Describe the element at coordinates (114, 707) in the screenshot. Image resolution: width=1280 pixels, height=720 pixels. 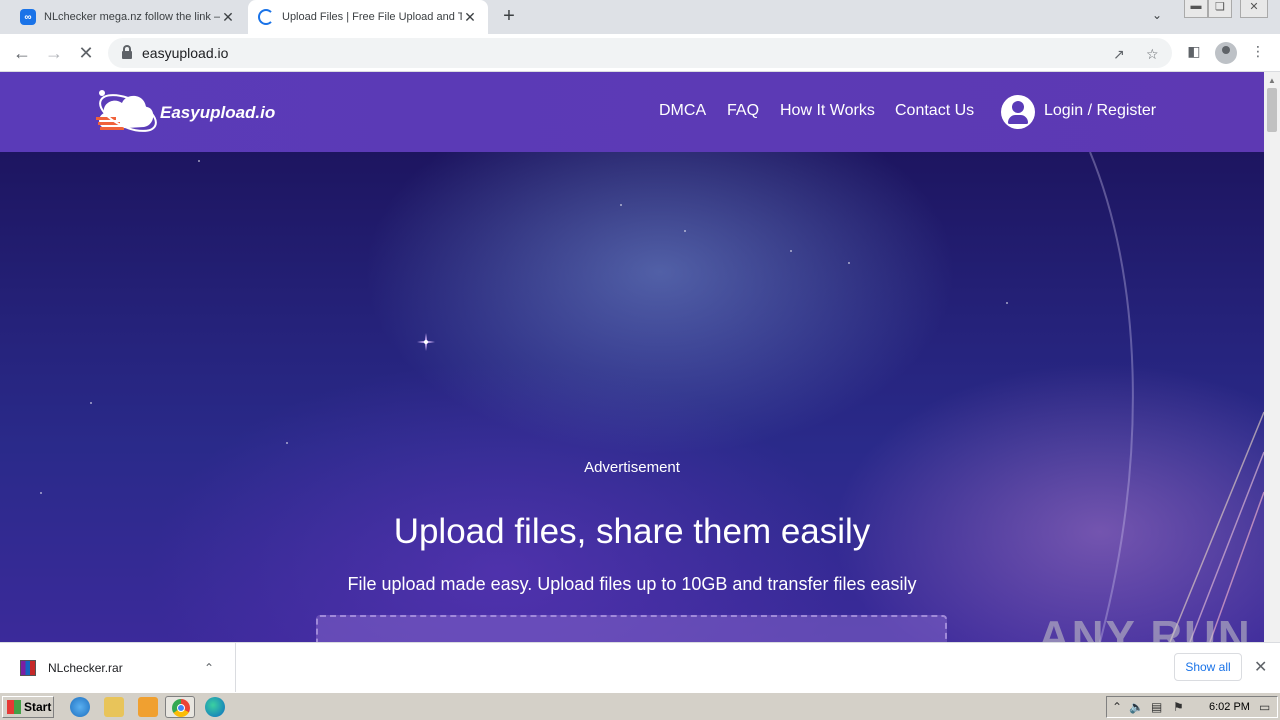
I see `file-explorer-icon` at that location.